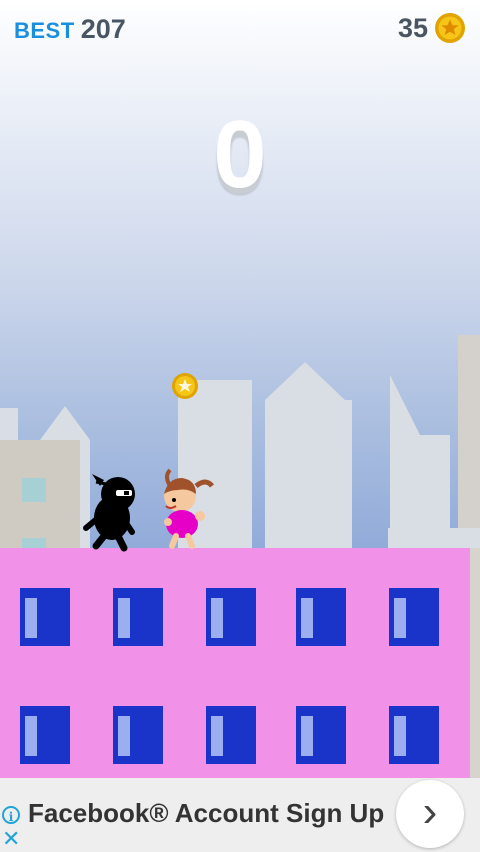  Describe the element at coordinates (109, 513) in the screenshot. I see `ninja-character` at that location.